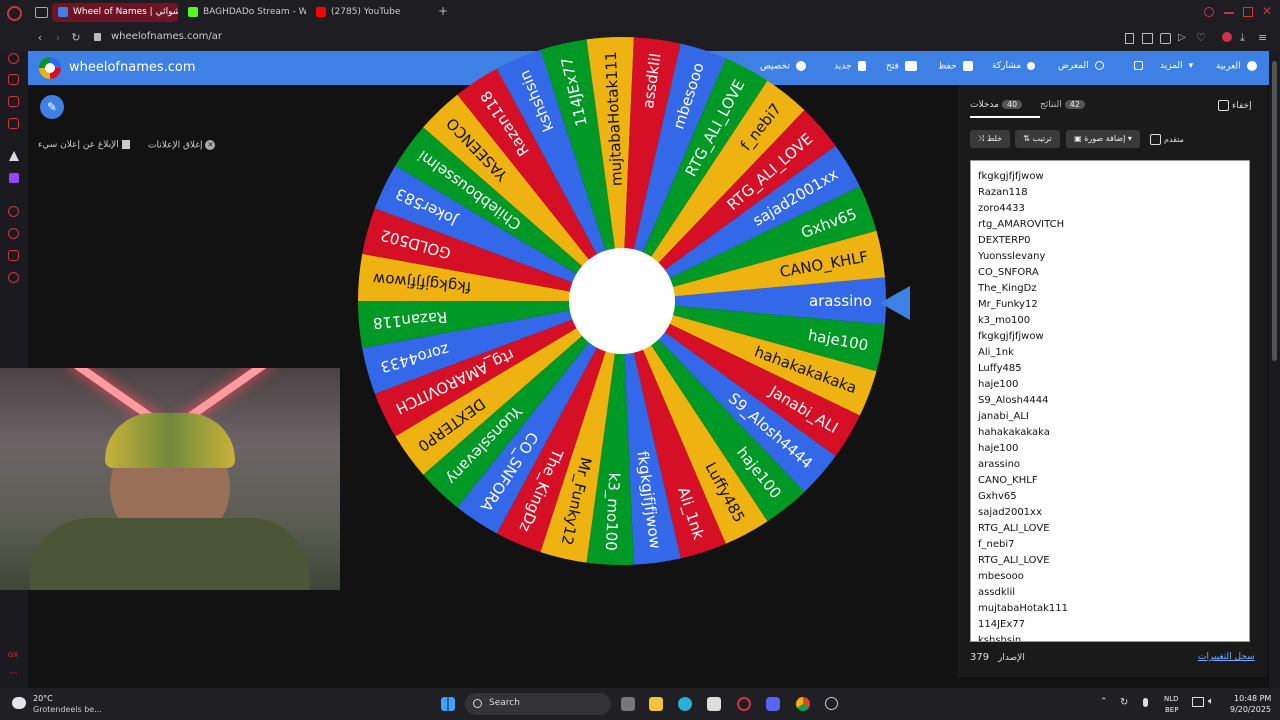  What do you see at coordinates (538, 704) in the screenshot?
I see `taskbar-search: Search` at bounding box center [538, 704].